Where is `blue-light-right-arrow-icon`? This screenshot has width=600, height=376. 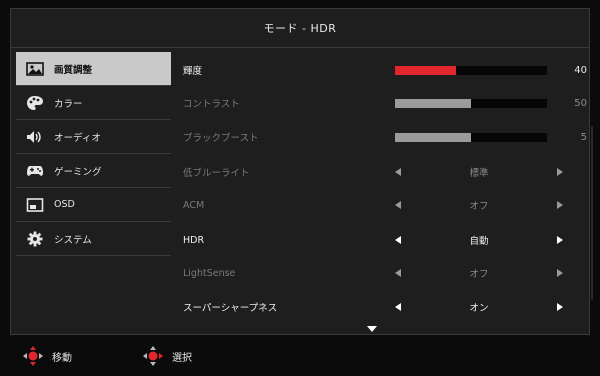 blue-light-right-arrow-icon is located at coordinates (560, 172).